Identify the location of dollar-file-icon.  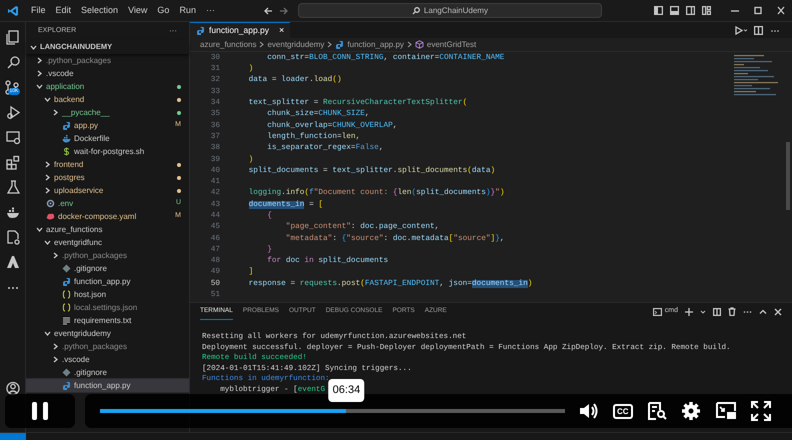
(66, 151).